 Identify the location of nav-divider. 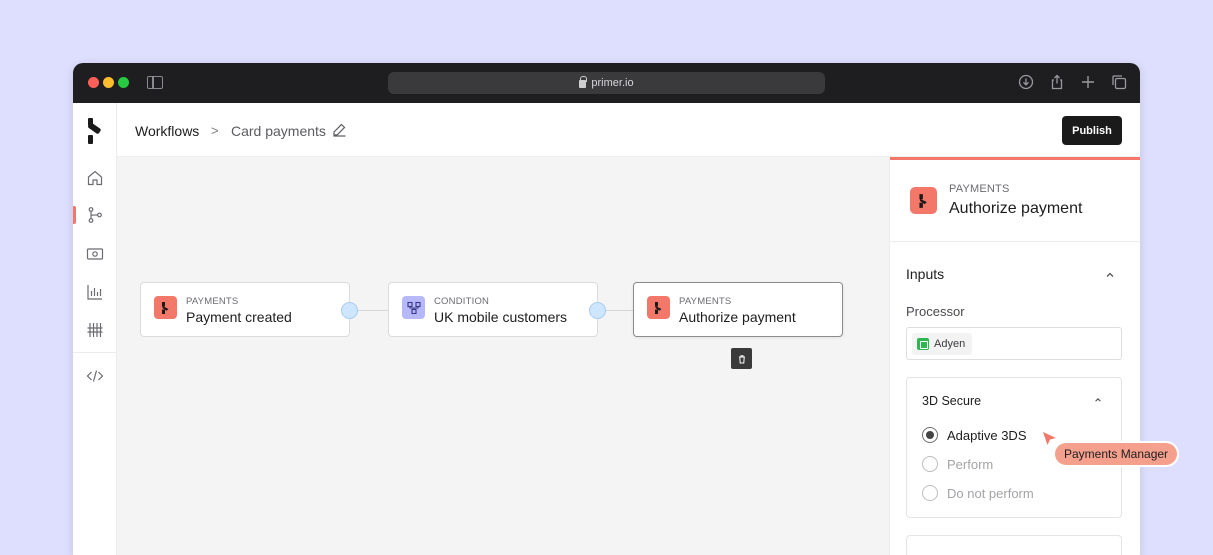
(95, 352).